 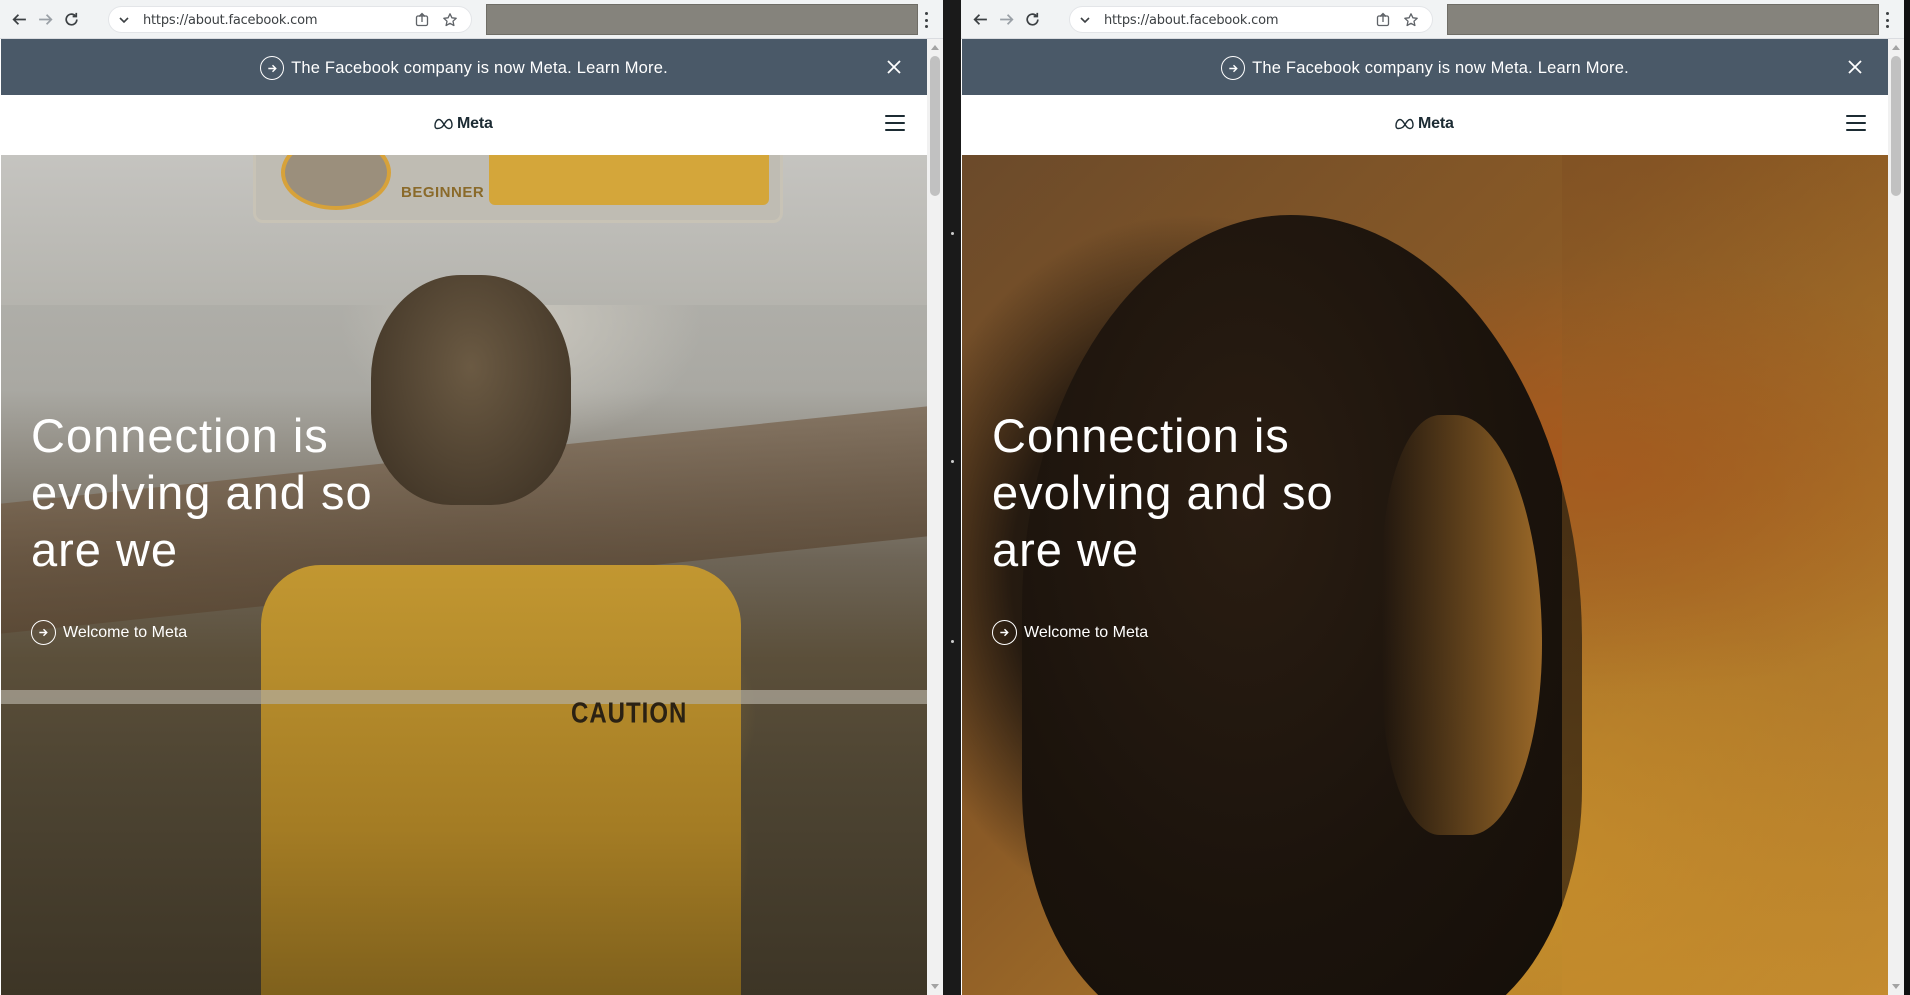 I want to click on video-text-caution: CAUTION, so click(x=629, y=713).